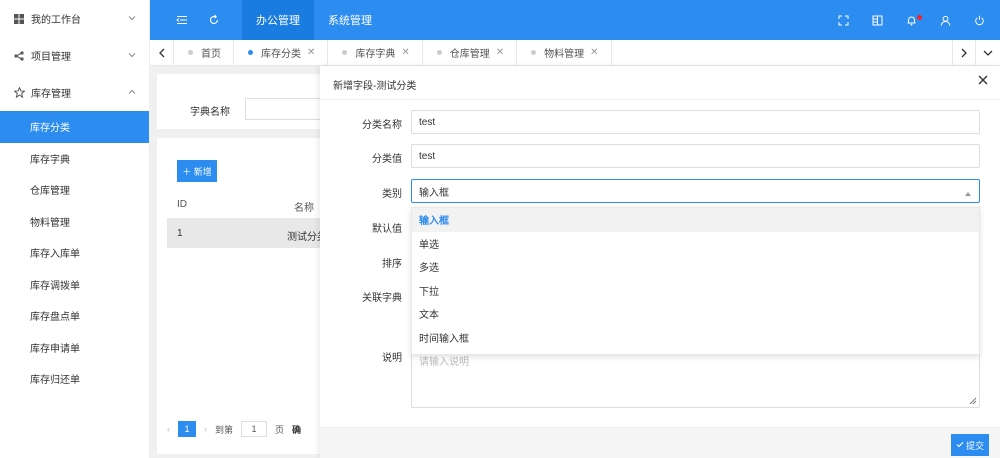 The image size is (1000, 458). I want to click on sidebar-group-label: 我的工作台, so click(56, 20).